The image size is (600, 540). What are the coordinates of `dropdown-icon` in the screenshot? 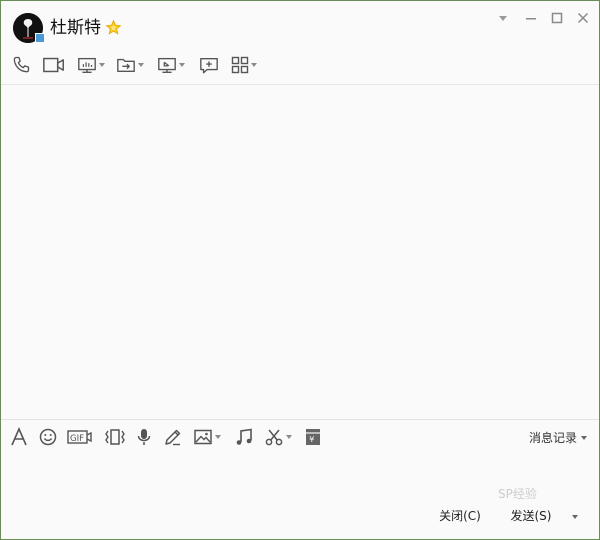 It's located at (503, 18).